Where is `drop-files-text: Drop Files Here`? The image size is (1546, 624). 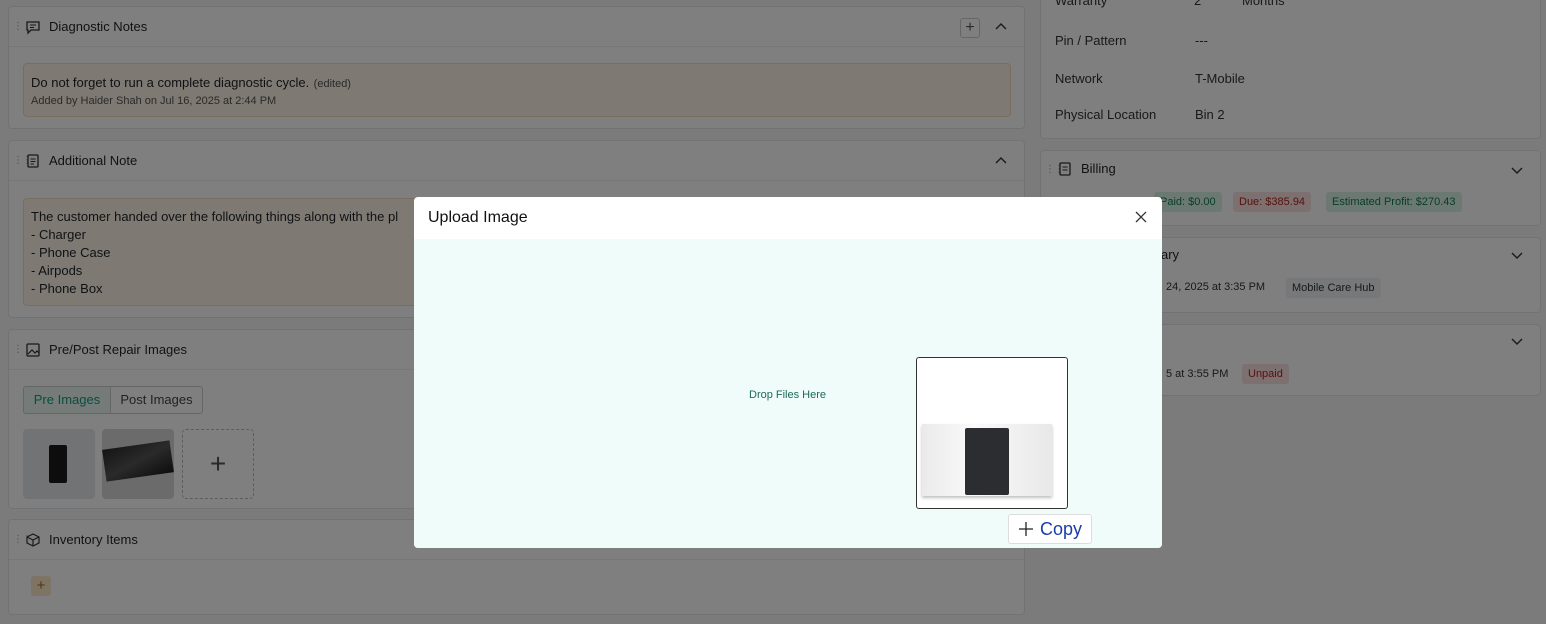
drop-files-text: Drop Files Here is located at coordinates (788, 395).